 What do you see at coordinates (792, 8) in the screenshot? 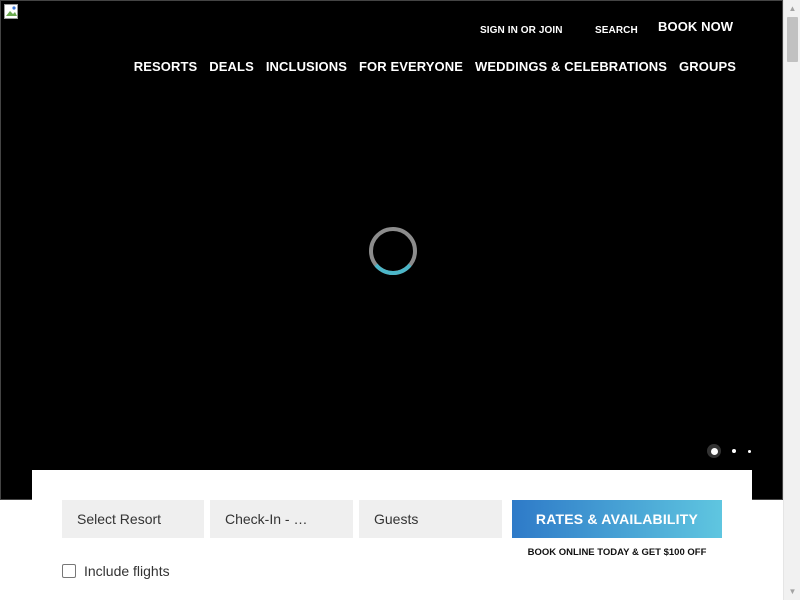
I see `scroll-up-arrow-icon: ▲` at bounding box center [792, 8].